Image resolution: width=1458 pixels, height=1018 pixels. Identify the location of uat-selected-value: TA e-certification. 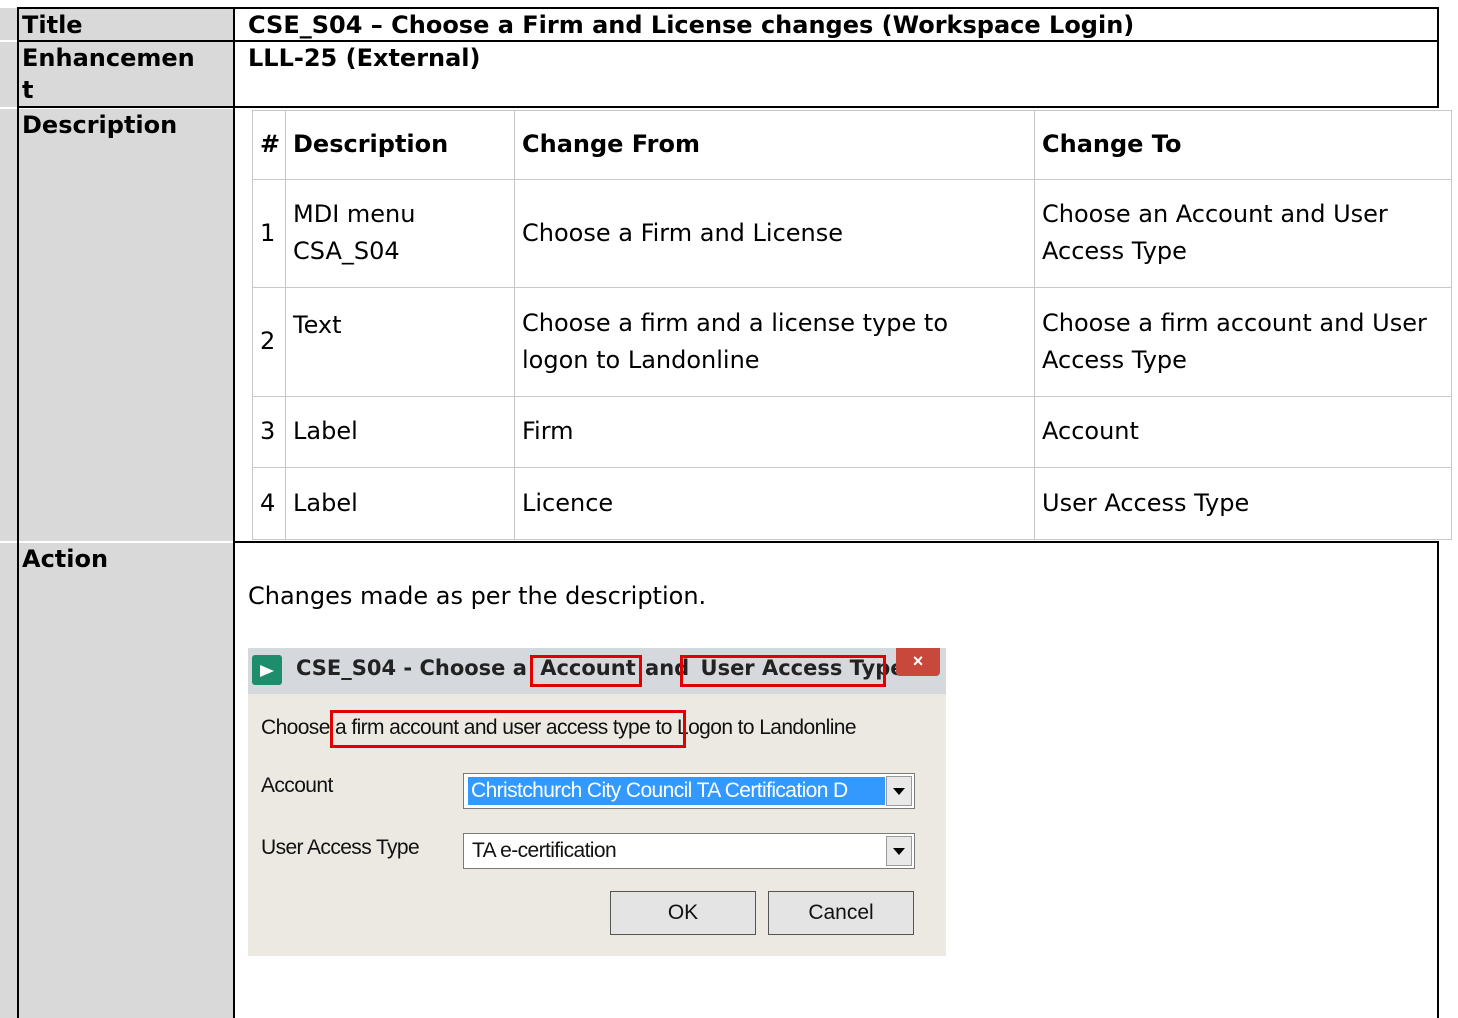
(544, 850).